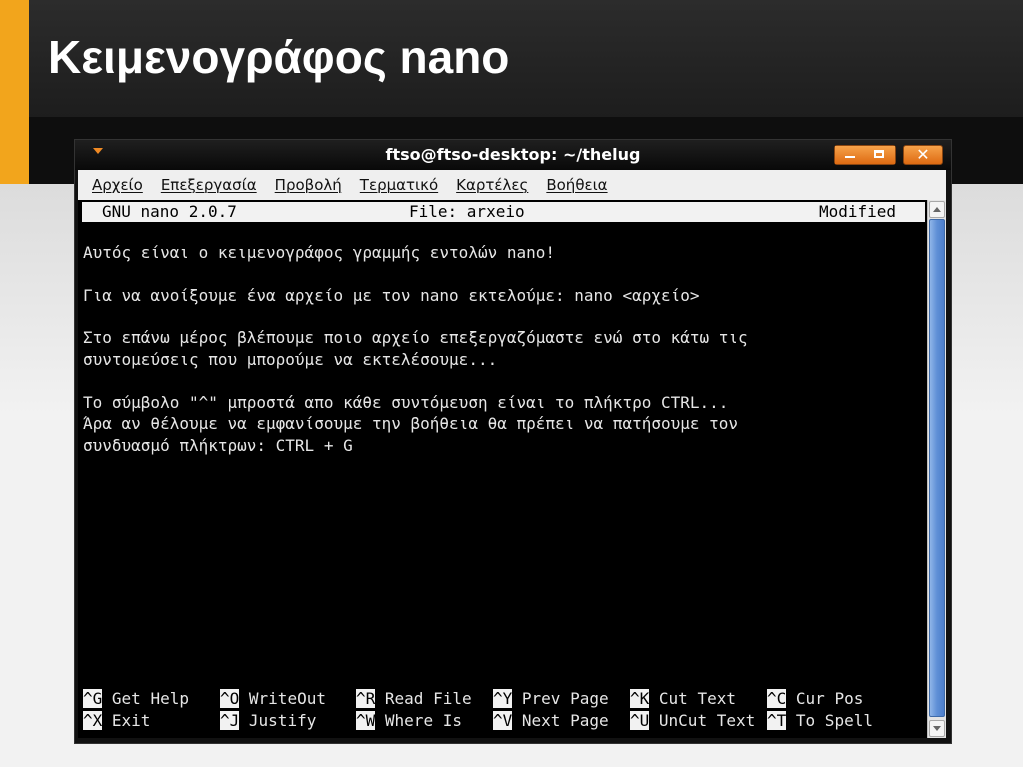 Image resolution: width=1023 pixels, height=767 pixels. I want to click on shortcut-label: Where Is, so click(423, 720).